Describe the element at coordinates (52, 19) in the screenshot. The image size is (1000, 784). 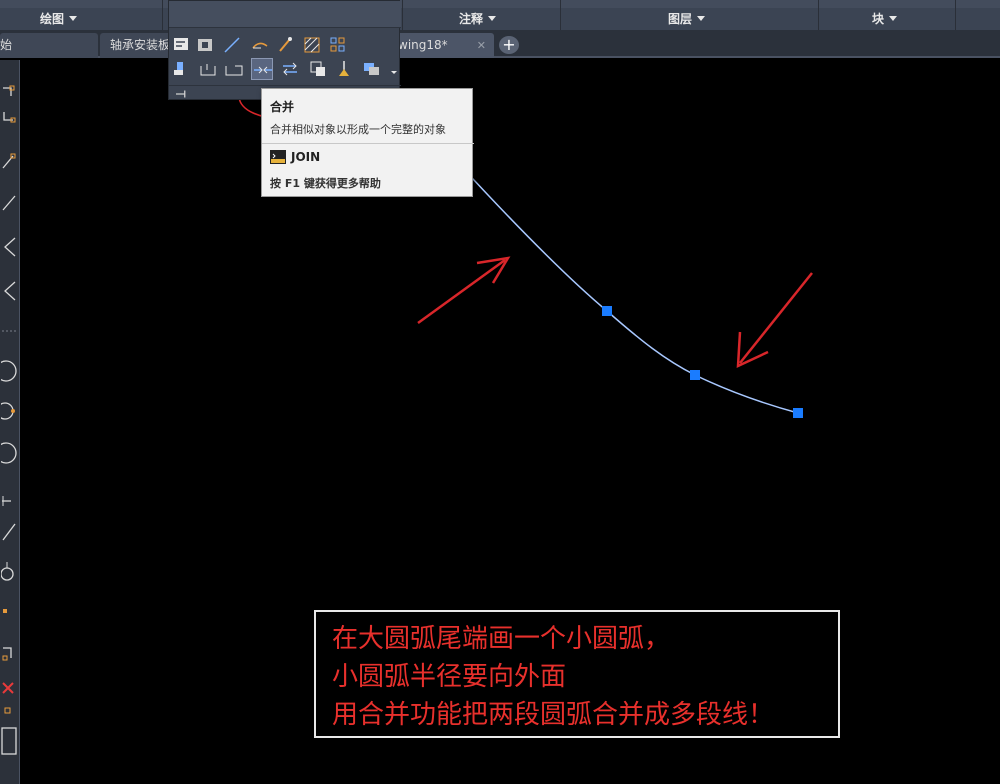
I see `panel-draw-label: 绘图` at that location.